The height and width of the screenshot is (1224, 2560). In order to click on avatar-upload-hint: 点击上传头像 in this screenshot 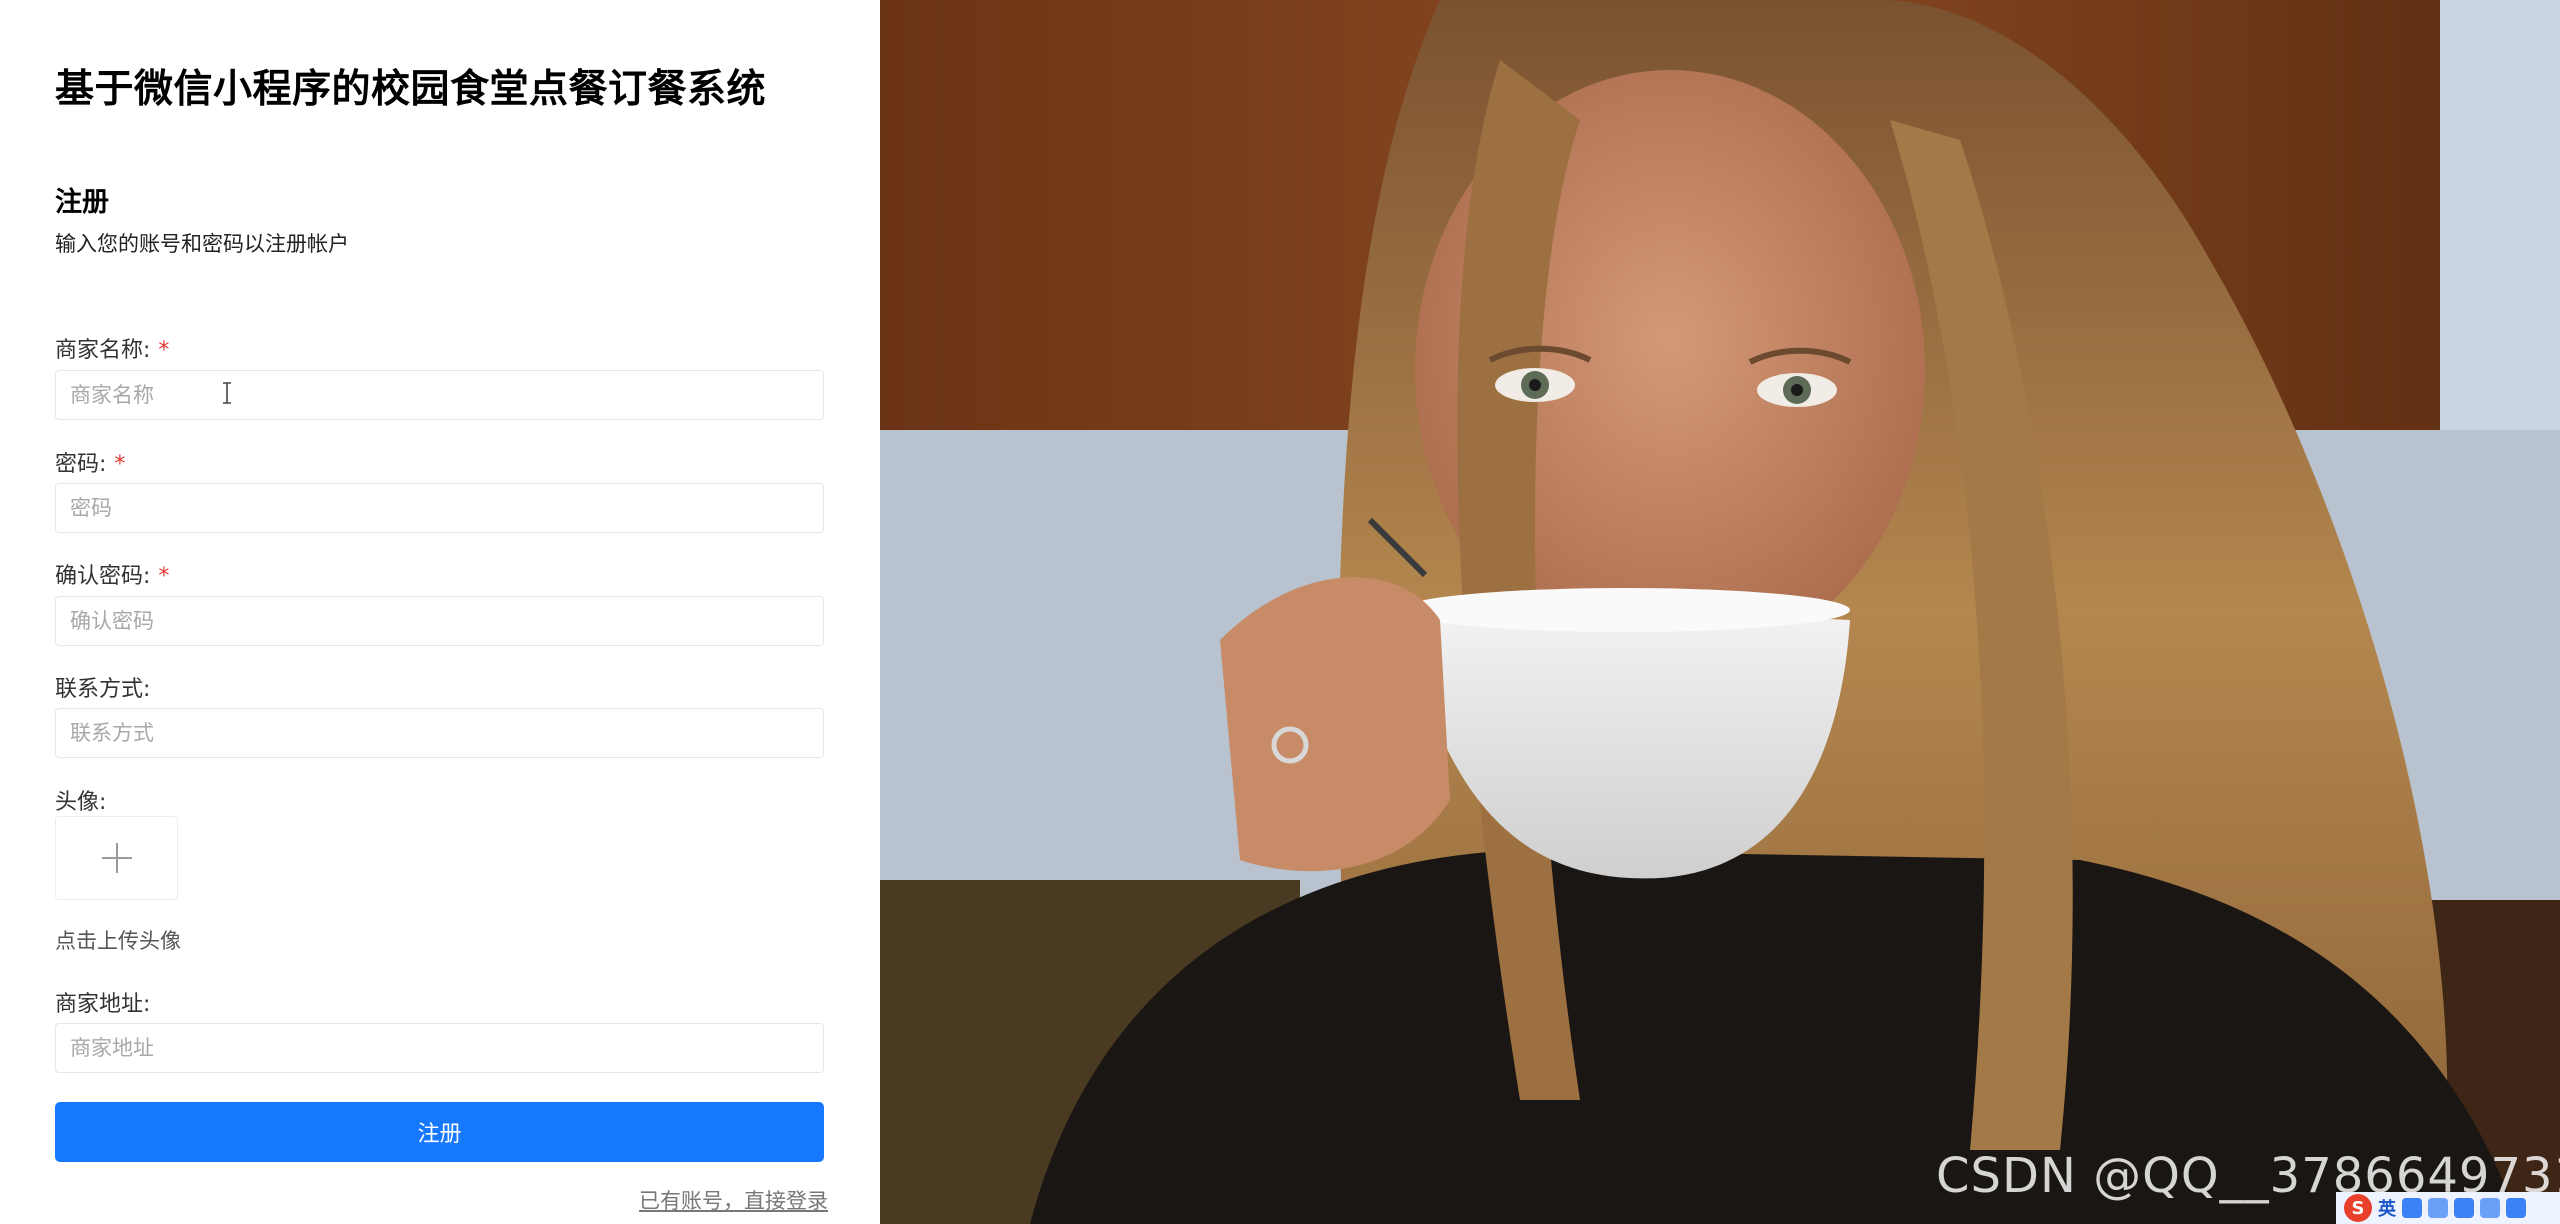, I will do `click(118, 941)`.